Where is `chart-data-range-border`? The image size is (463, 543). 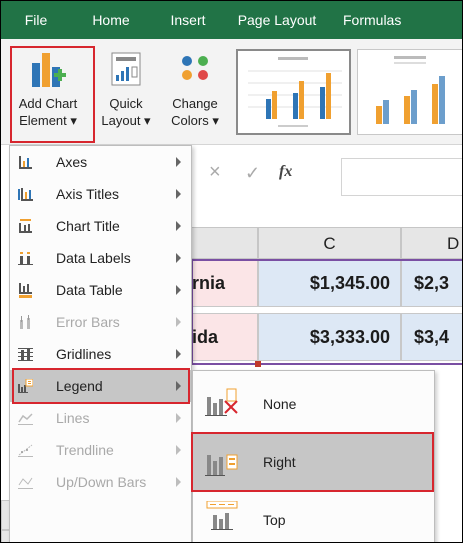 chart-data-range-border is located at coordinates (326, 312).